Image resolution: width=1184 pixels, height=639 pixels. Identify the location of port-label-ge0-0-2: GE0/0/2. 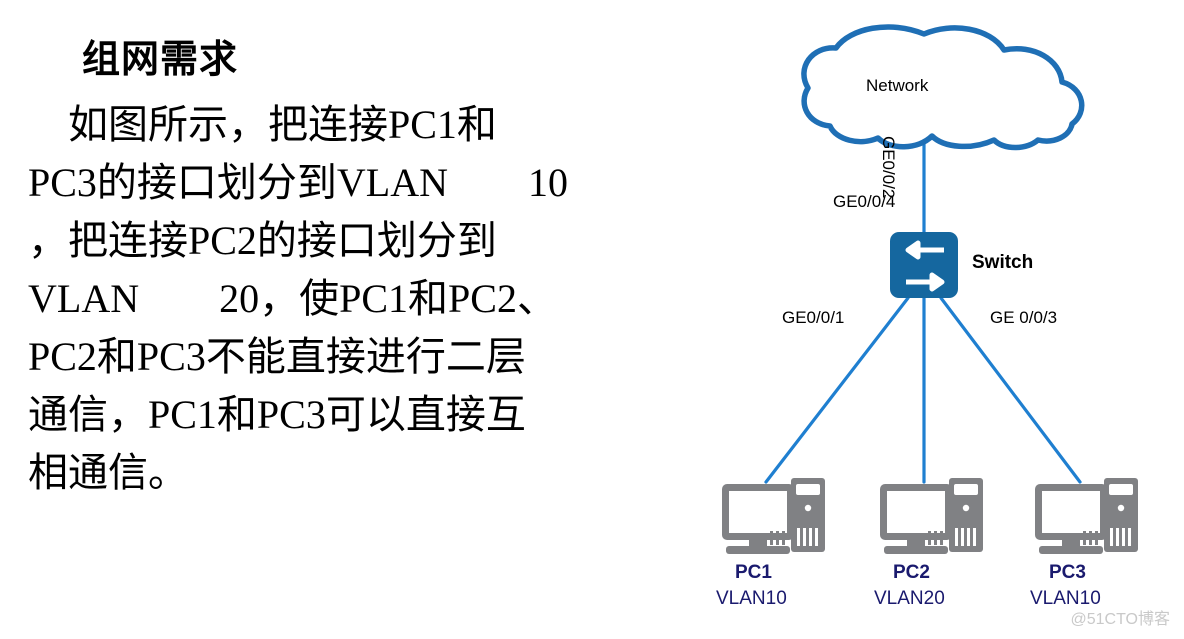
(888, 167).